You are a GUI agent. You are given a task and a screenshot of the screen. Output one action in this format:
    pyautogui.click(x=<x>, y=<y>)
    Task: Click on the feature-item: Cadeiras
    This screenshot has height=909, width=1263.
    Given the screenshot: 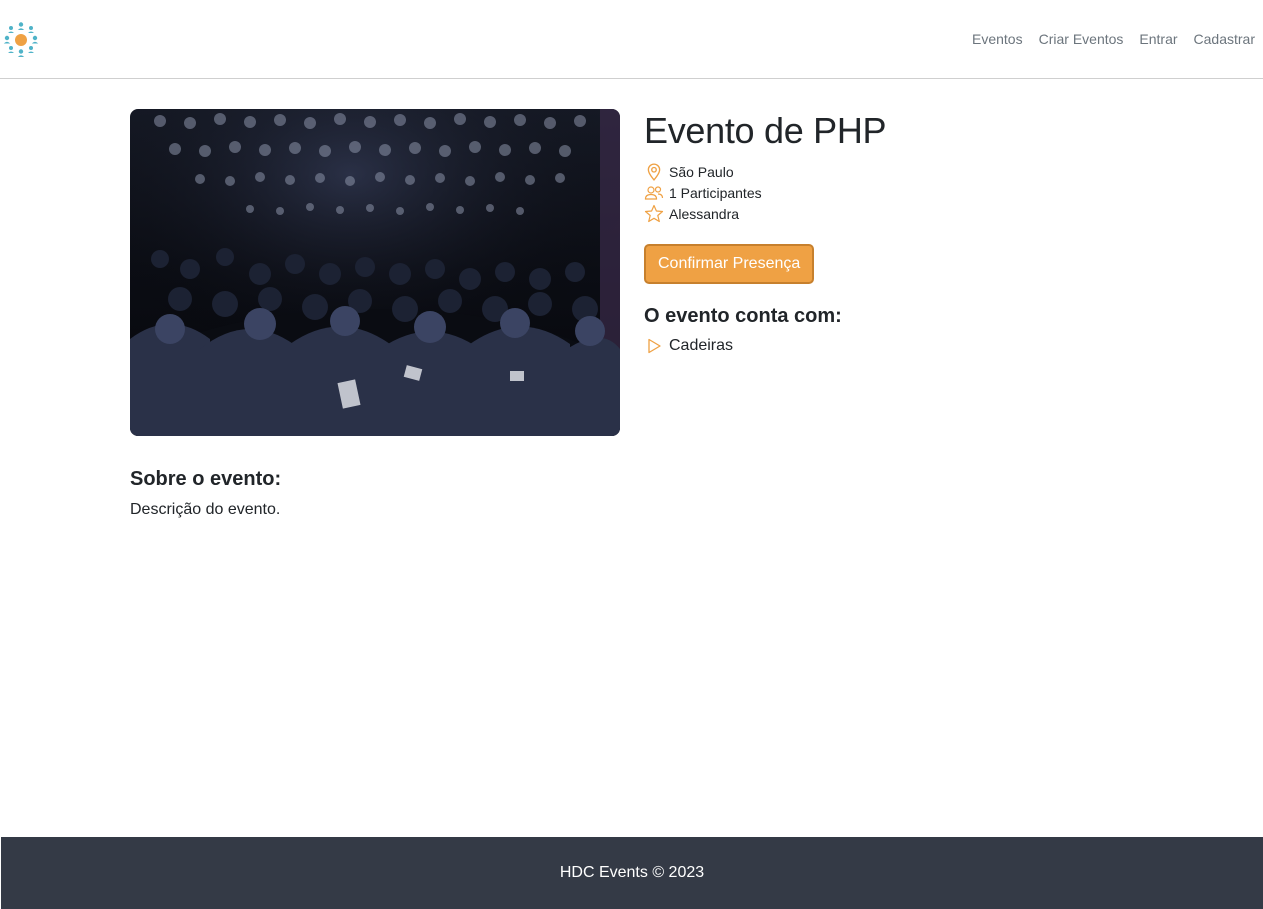 What is the action you would take?
    pyautogui.click(x=924, y=346)
    